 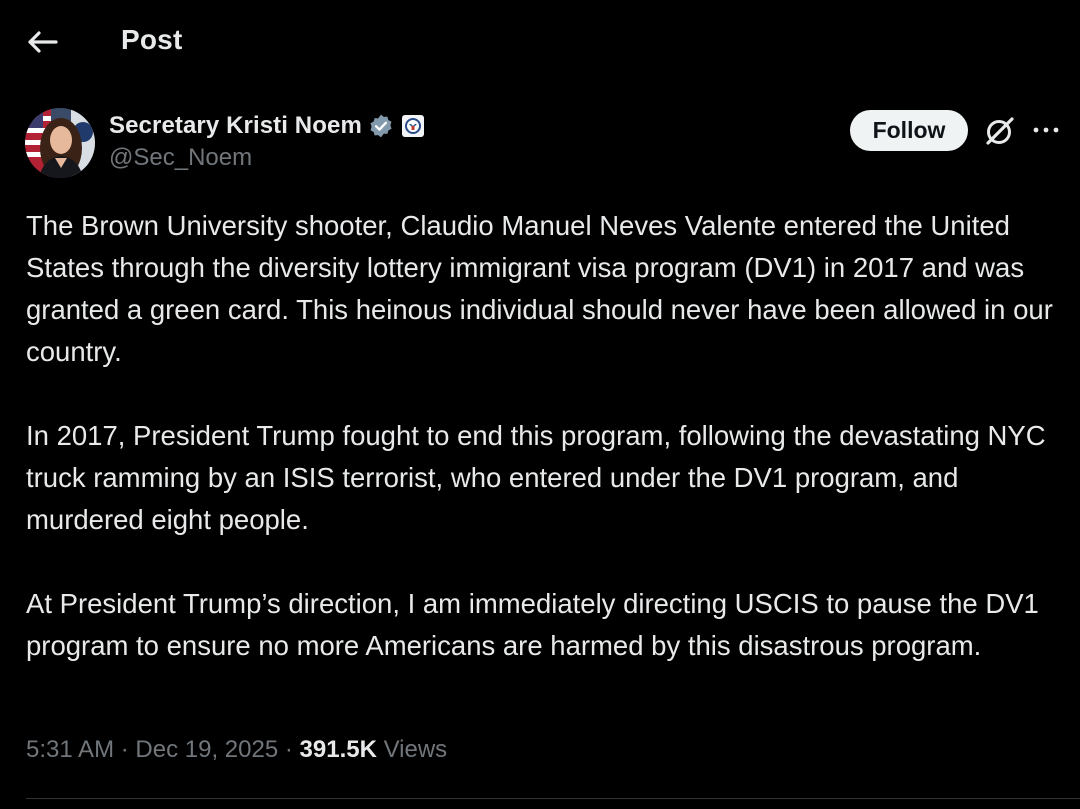 I want to click on post-meta: 5:31 AM · Dec 19, 2025 · 391.5K Views, so click(x=236, y=750).